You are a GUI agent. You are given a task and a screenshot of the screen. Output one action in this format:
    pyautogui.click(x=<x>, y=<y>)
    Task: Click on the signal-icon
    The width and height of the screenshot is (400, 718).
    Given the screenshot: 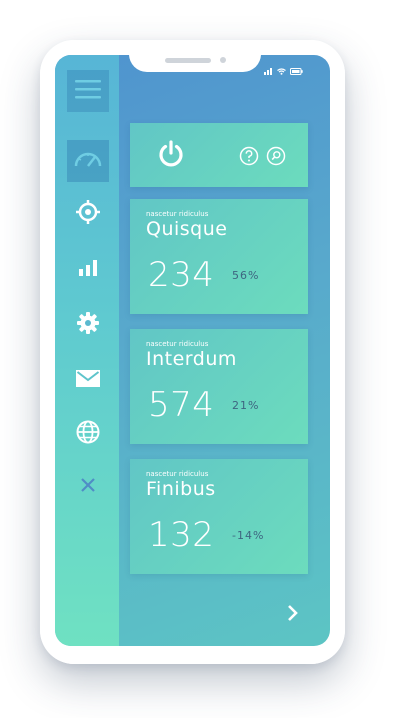 What is the action you would take?
    pyautogui.click(x=268, y=69)
    